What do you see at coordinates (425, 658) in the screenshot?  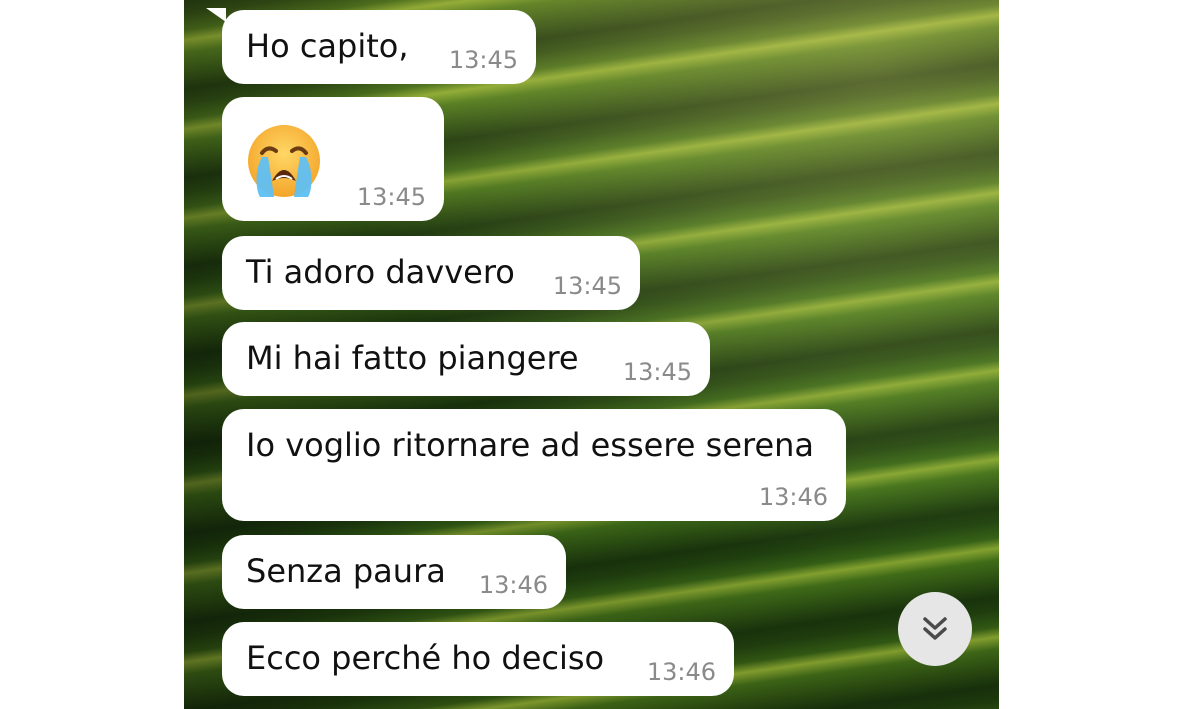 I see `message-text: Ecco perché ho deciso` at bounding box center [425, 658].